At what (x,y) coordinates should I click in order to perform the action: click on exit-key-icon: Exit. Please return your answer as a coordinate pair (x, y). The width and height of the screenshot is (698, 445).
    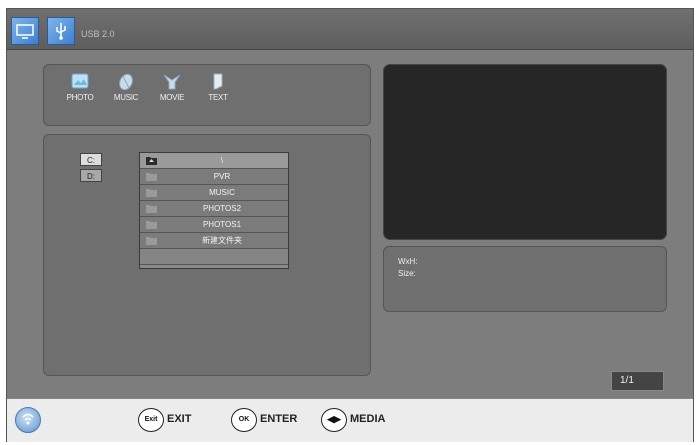
    Looking at the image, I should click on (151, 420).